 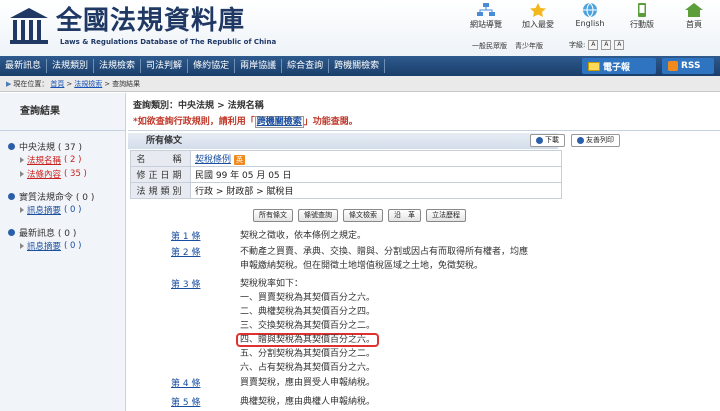 I want to click on top-link-label: 網站導覽, so click(x=486, y=24).